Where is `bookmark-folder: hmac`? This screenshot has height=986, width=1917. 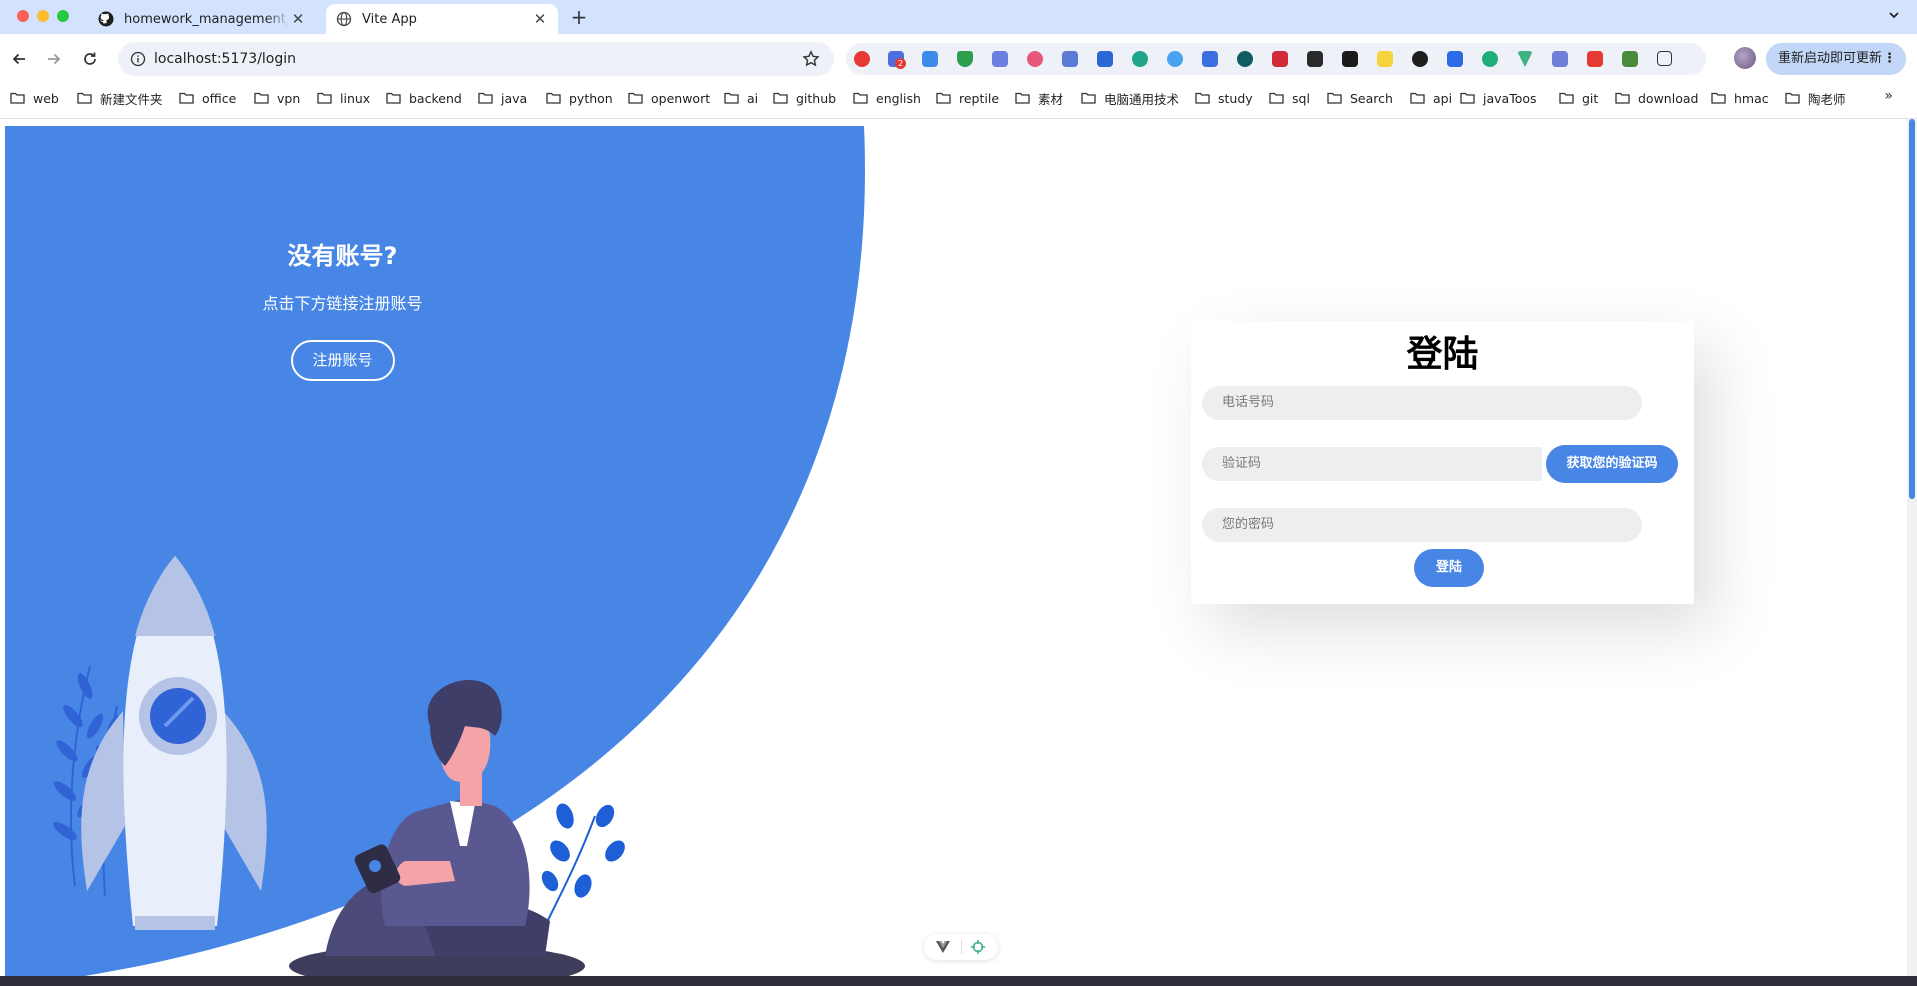 bookmark-folder: hmac is located at coordinates (1740, 98).